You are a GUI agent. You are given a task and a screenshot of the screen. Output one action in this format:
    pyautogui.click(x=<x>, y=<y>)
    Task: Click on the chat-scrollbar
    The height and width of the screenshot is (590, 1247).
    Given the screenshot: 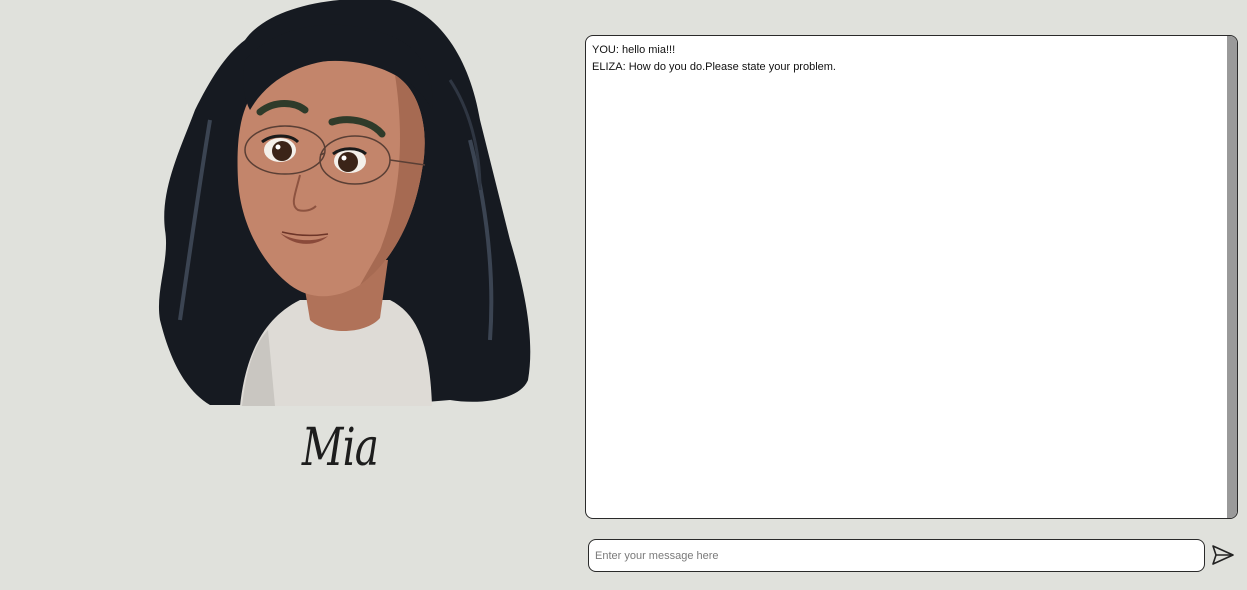 What is the action you would take?
    pyautogui.click(x=1232, y=277)
    